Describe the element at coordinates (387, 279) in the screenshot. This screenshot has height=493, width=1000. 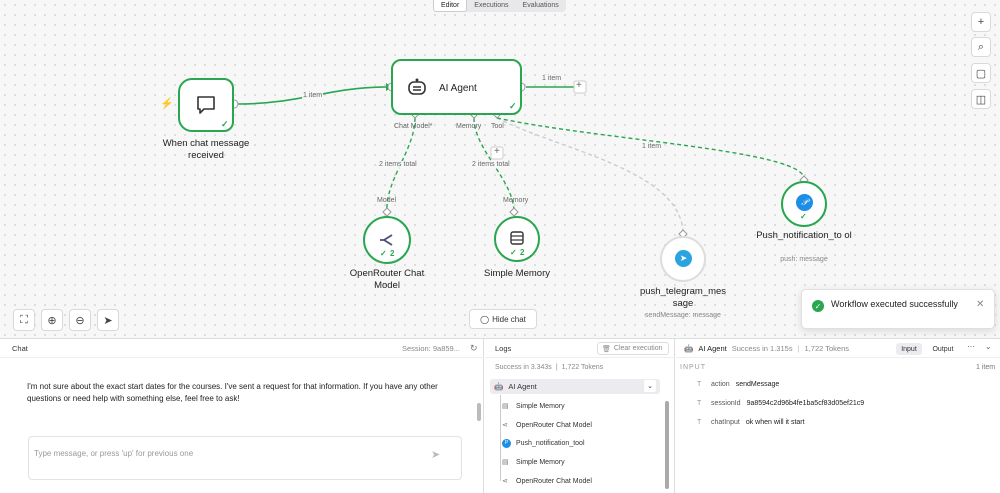
I see `node-openrouter-label: OpenRouter Chat Model` at that location.